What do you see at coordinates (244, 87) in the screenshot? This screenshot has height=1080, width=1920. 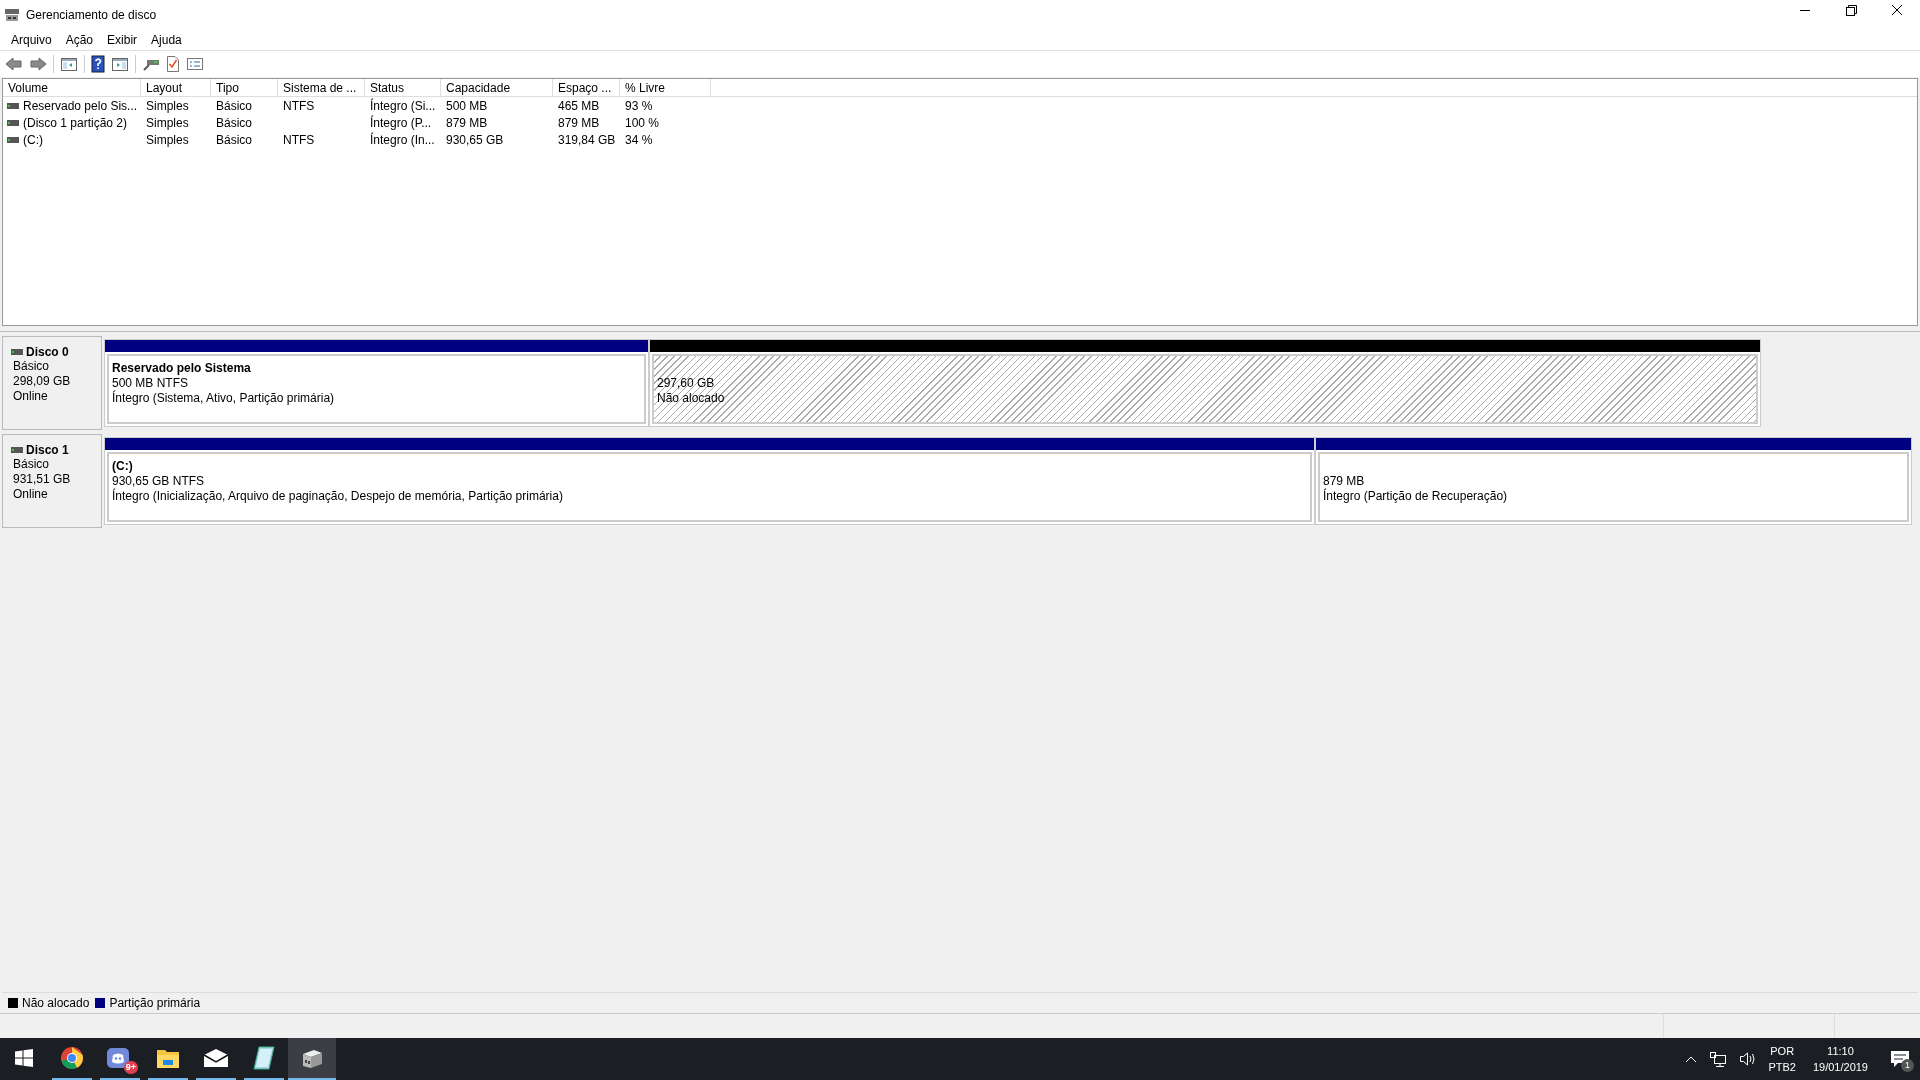 I see `column-header: Tipo` at bounding box center [244, 87].